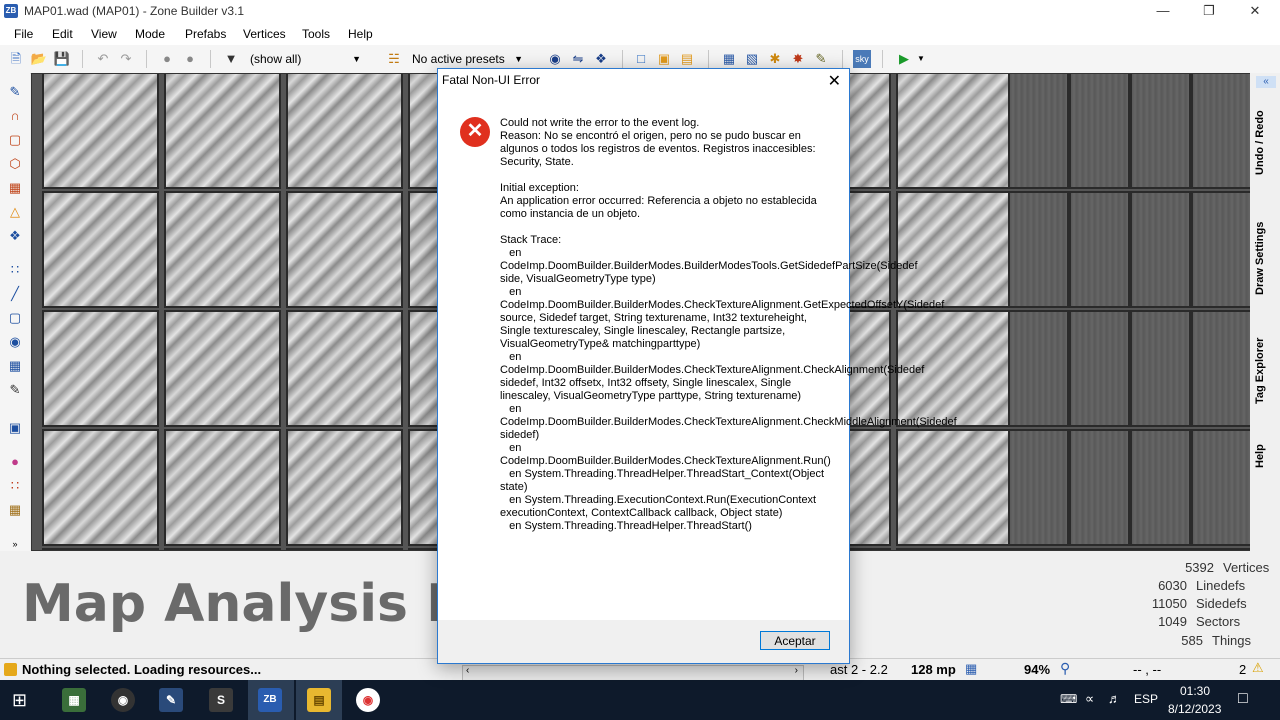 The image size is (1280, 720). I want to click on filter-icon: ▼, so click(231, 59).